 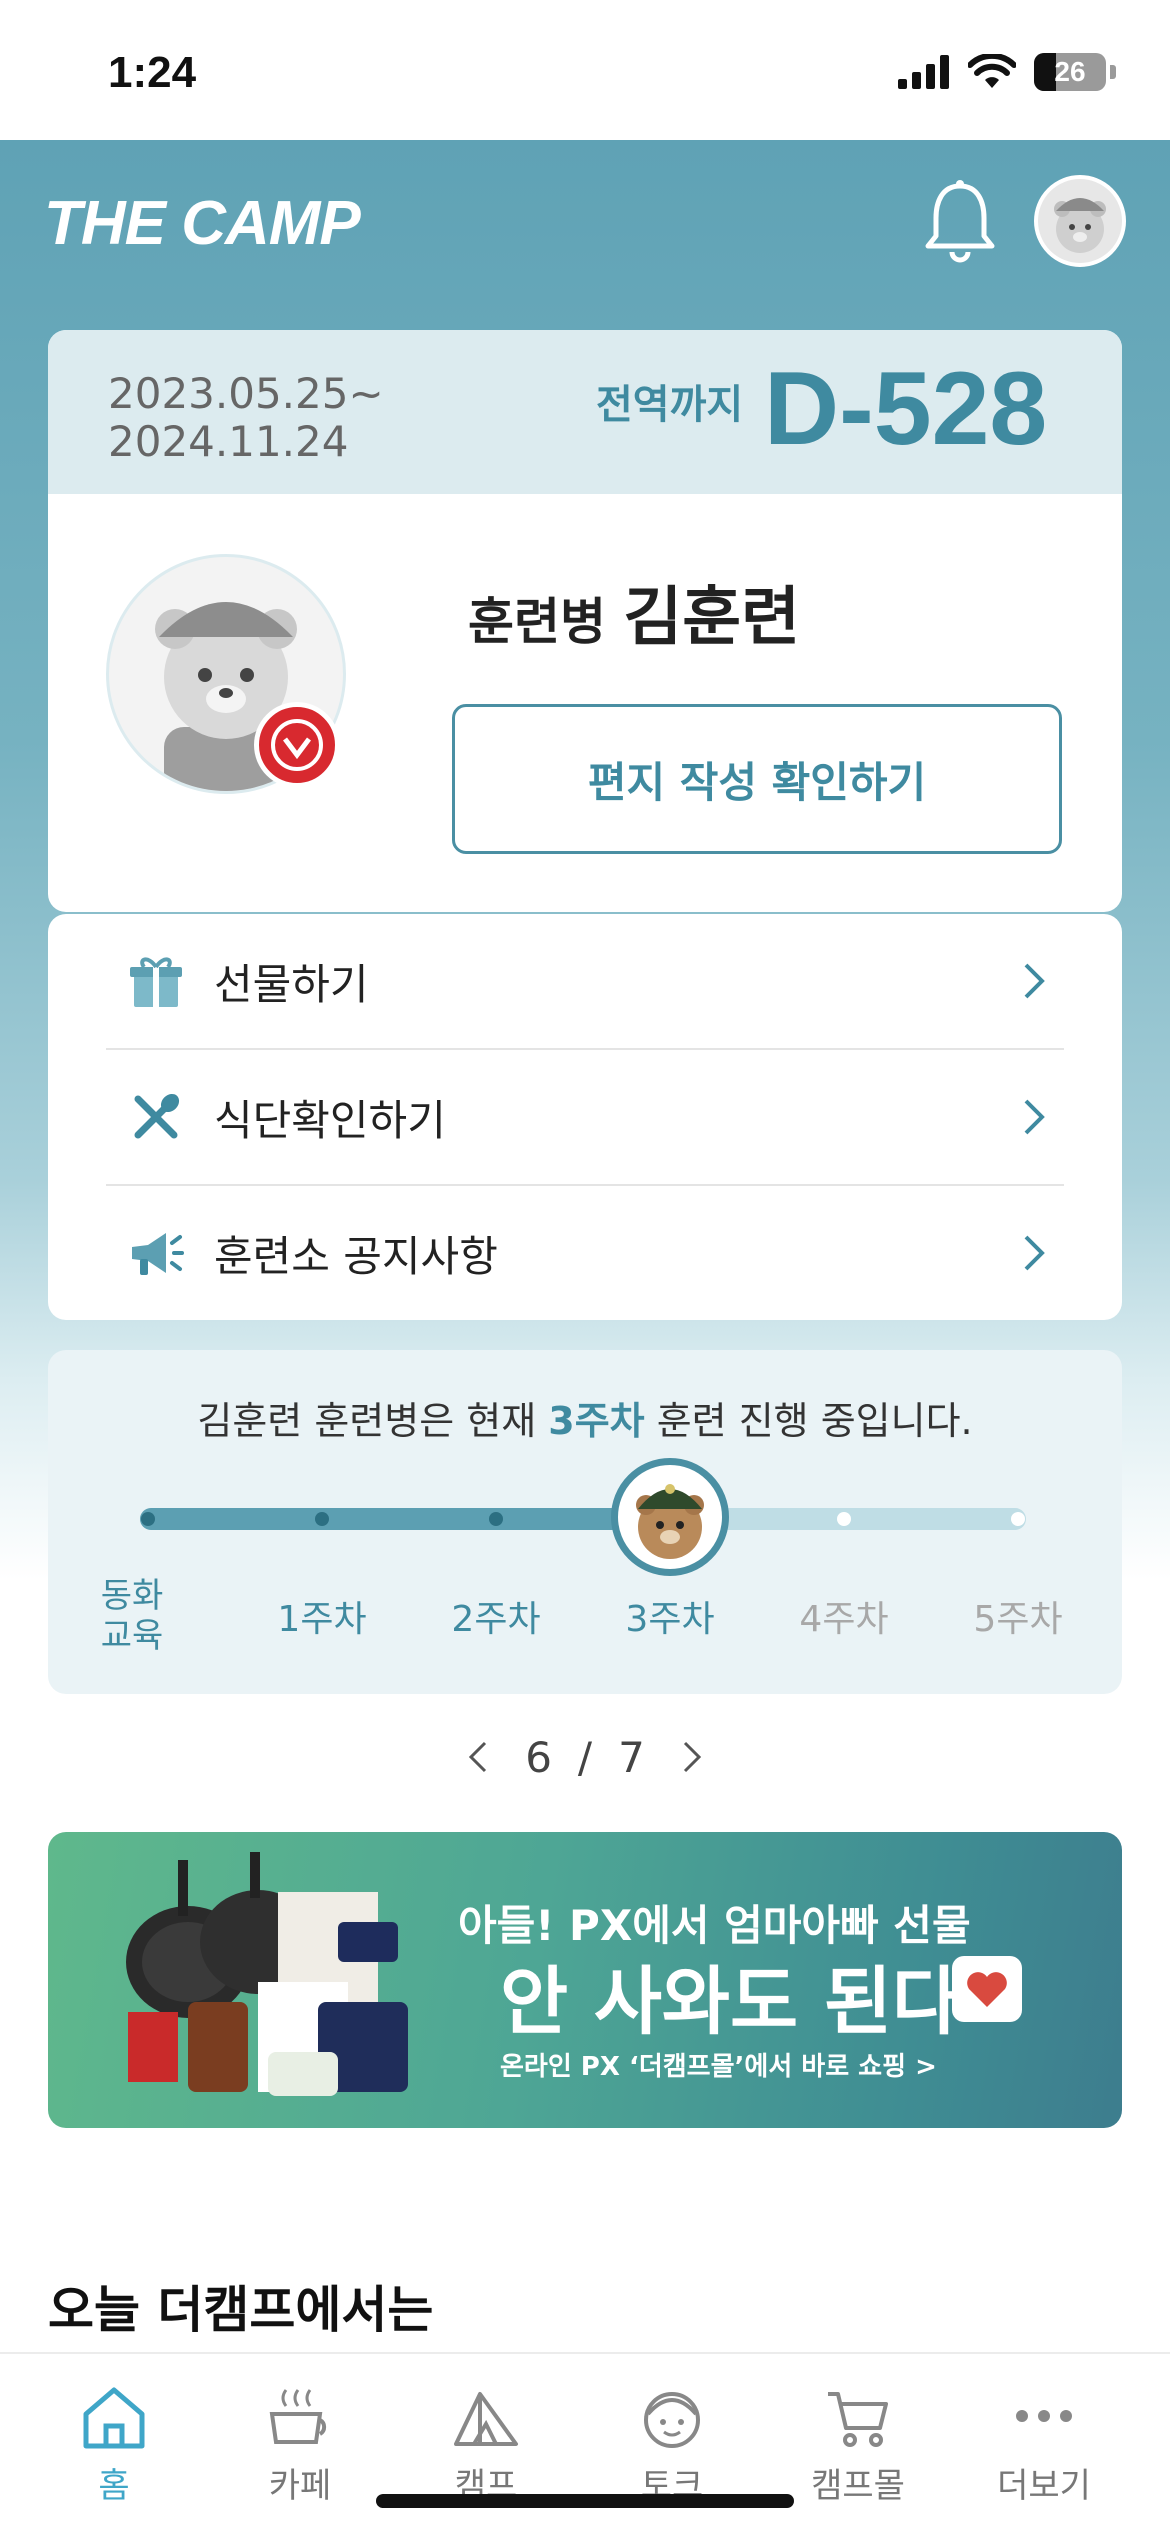 What do you see at coordinates (718, 2067) in the screenshot?
I see `banner-sub-link: 온라인 PX ‘더캠프몰’에서 바로 쇼핑 >` at bounding box center [718, 2067].